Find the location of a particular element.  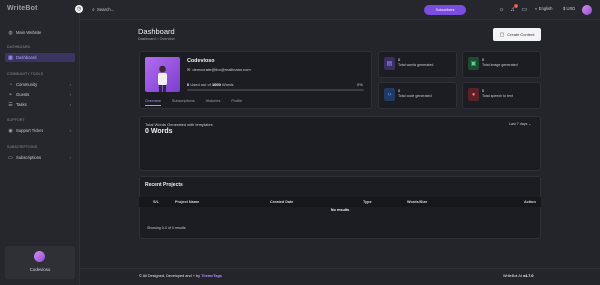

clock-icon: ◷ is located at coordinates (79, 9).